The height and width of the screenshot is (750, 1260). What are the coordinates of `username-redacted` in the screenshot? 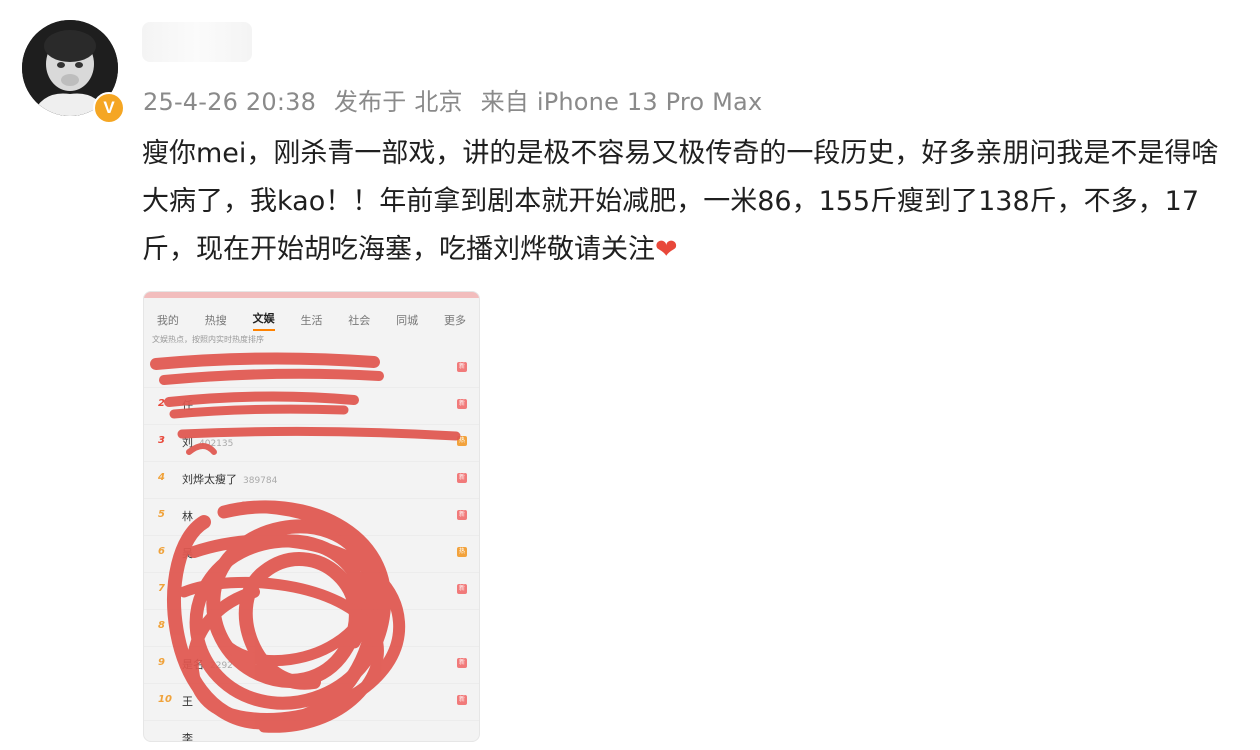 It's located at (197, 42).